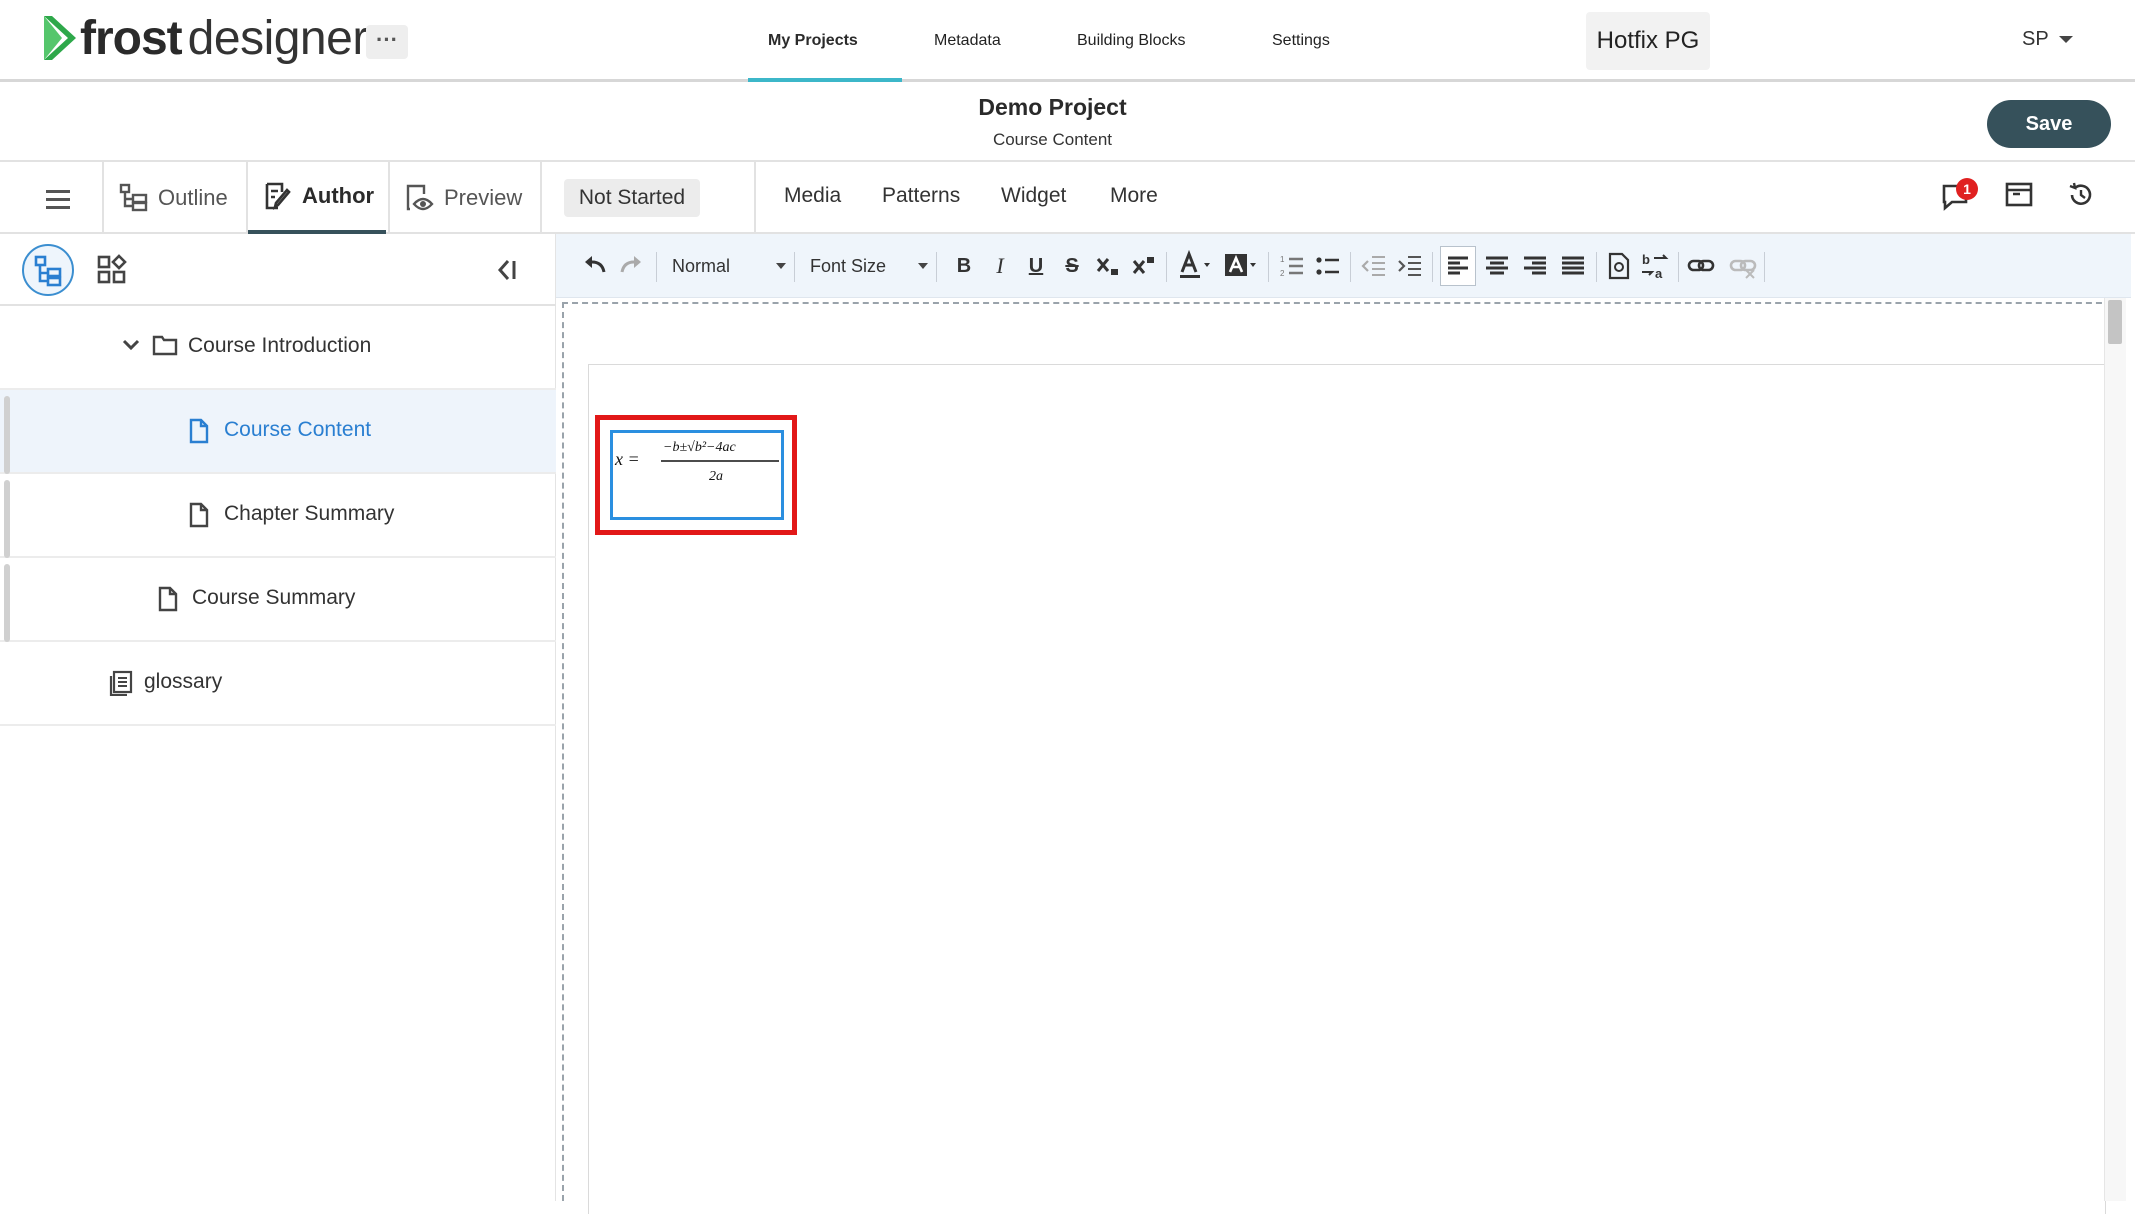  I want to click on blocks-view-icon, so click(112, 270).